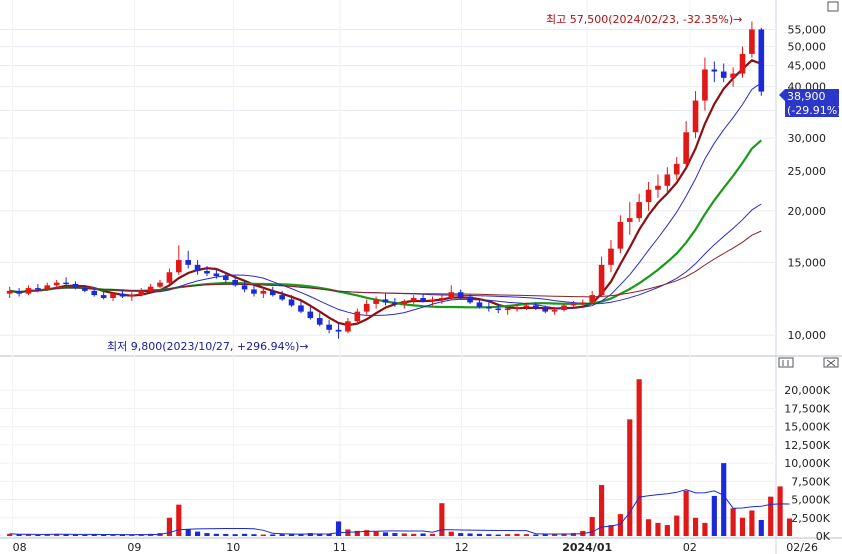 This screenshot has width=842, height=554. Describe the element at coordinates (810, 481) in the screenshot. I see `volume-tick-label: 7,500K` at that location.